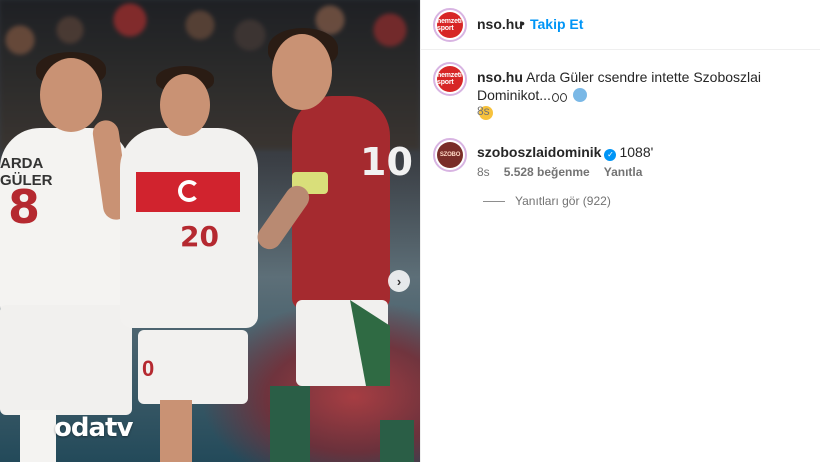 The height and width of the screenshot is (462, 820). Describe the element at coordinates (148, 368) in the screenshot. I see `shorts-number: 0` at that location.